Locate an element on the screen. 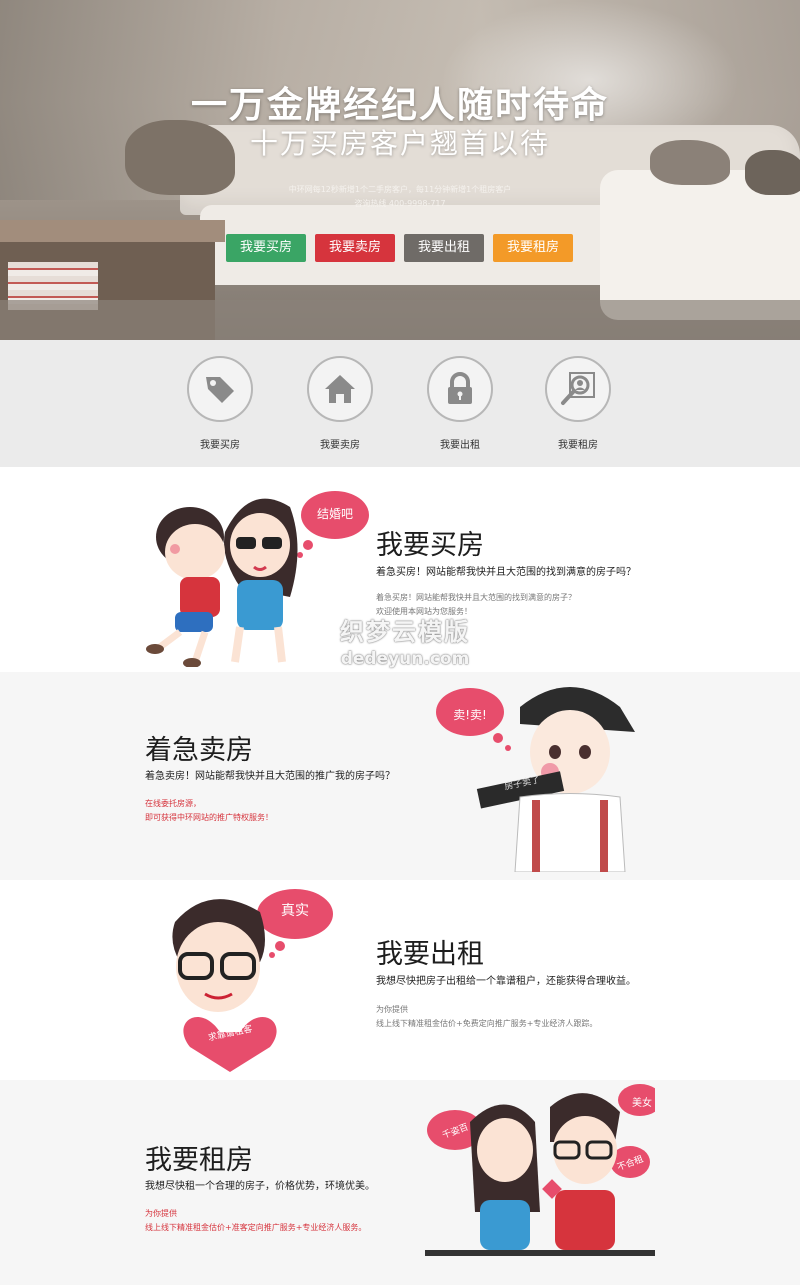 This screenshot has width=800, height=1285. section-rent-line2: 线上线下精准租金估价+准客定向推广服务+专业经济人服务。 is located at coordinates (256, 1227).